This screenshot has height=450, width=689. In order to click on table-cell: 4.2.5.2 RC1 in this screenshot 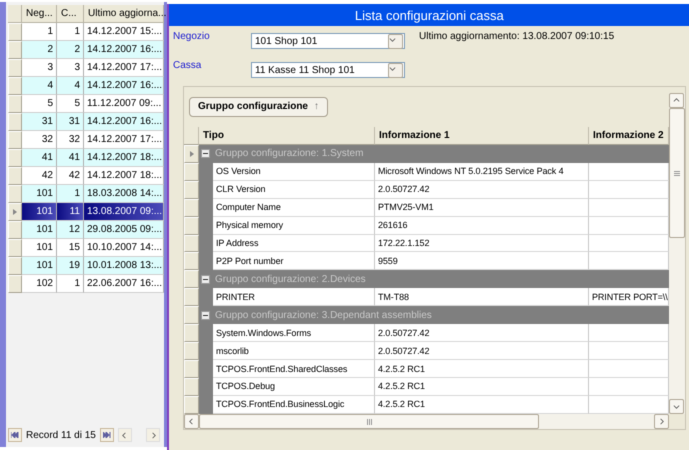, I will do `click(482, 369)`.